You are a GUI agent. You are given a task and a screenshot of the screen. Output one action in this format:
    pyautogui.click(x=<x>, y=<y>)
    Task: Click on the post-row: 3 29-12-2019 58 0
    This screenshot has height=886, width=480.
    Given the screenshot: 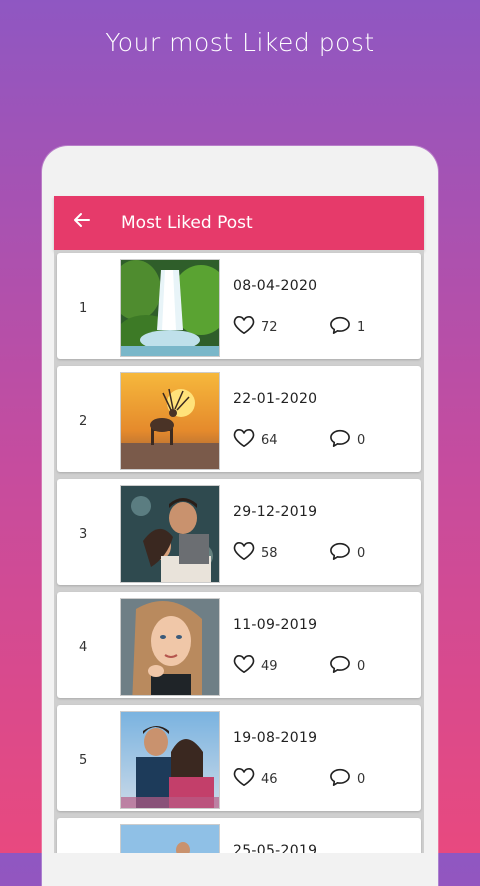 What is the action you would take?
    pyautogui.click(x=239, y=532)
    